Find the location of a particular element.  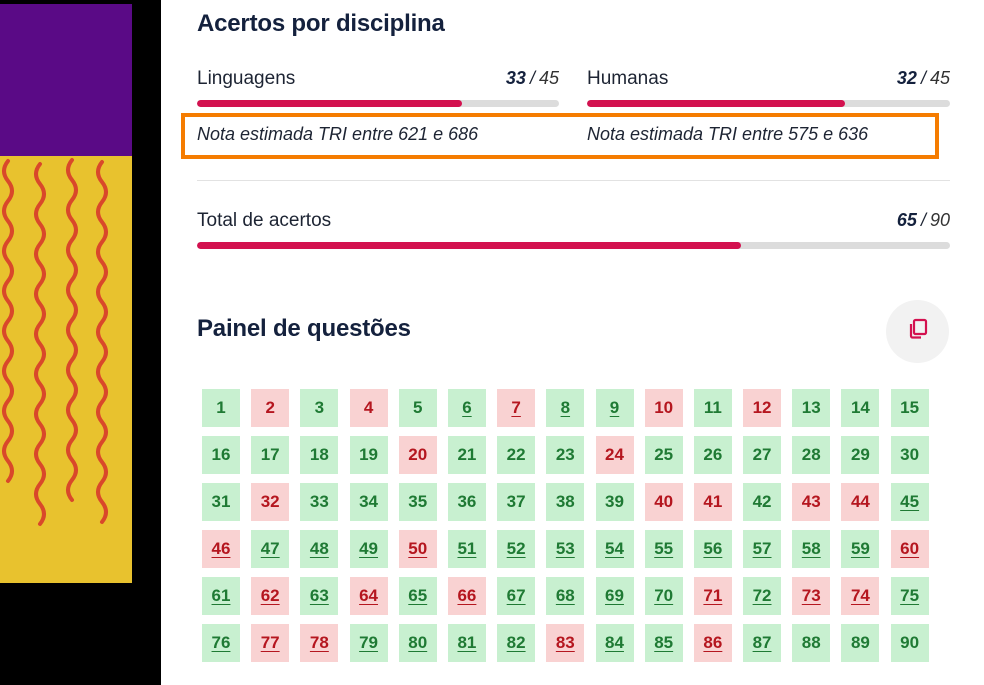

question-cell: 27 is located at coordinates (762, 455).